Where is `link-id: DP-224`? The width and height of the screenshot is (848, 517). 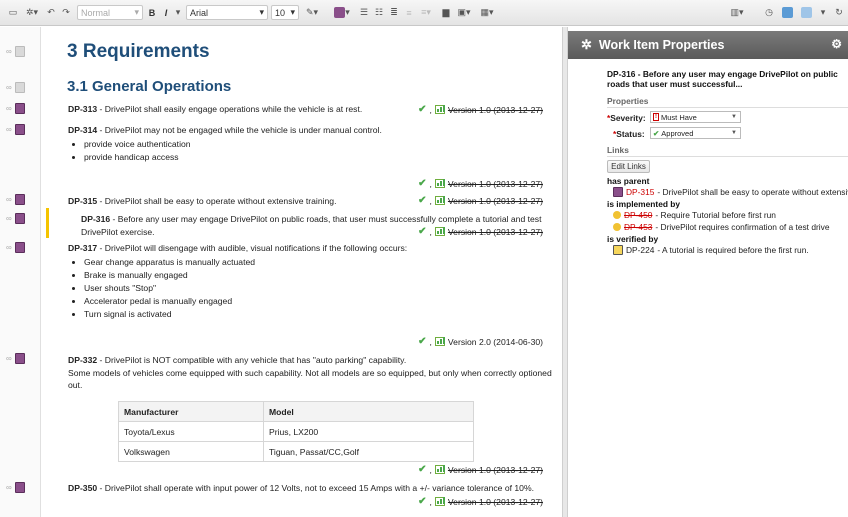 link-id: DP-224 is located at coordinates (640, 250).